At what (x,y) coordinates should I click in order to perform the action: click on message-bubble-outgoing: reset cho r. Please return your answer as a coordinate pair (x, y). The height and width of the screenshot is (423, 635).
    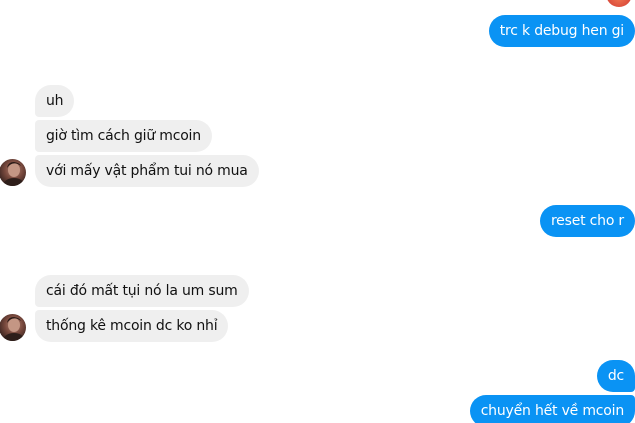
    Looking at the image, I should click on (587, 221).